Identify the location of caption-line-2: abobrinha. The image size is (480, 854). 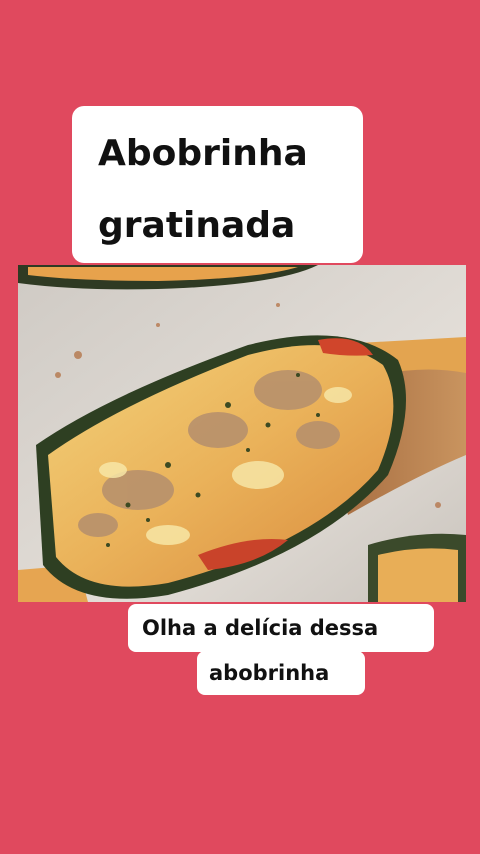
(269, 673).